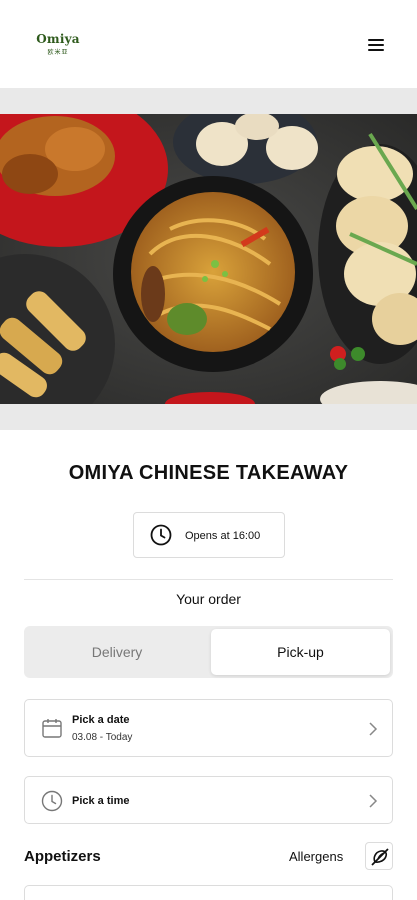 The width and height of the screenshot is (417, 900). Describe the element at coordinates (377, 45) in the screenshot. I see `hamburger-menu-icon` at that location.